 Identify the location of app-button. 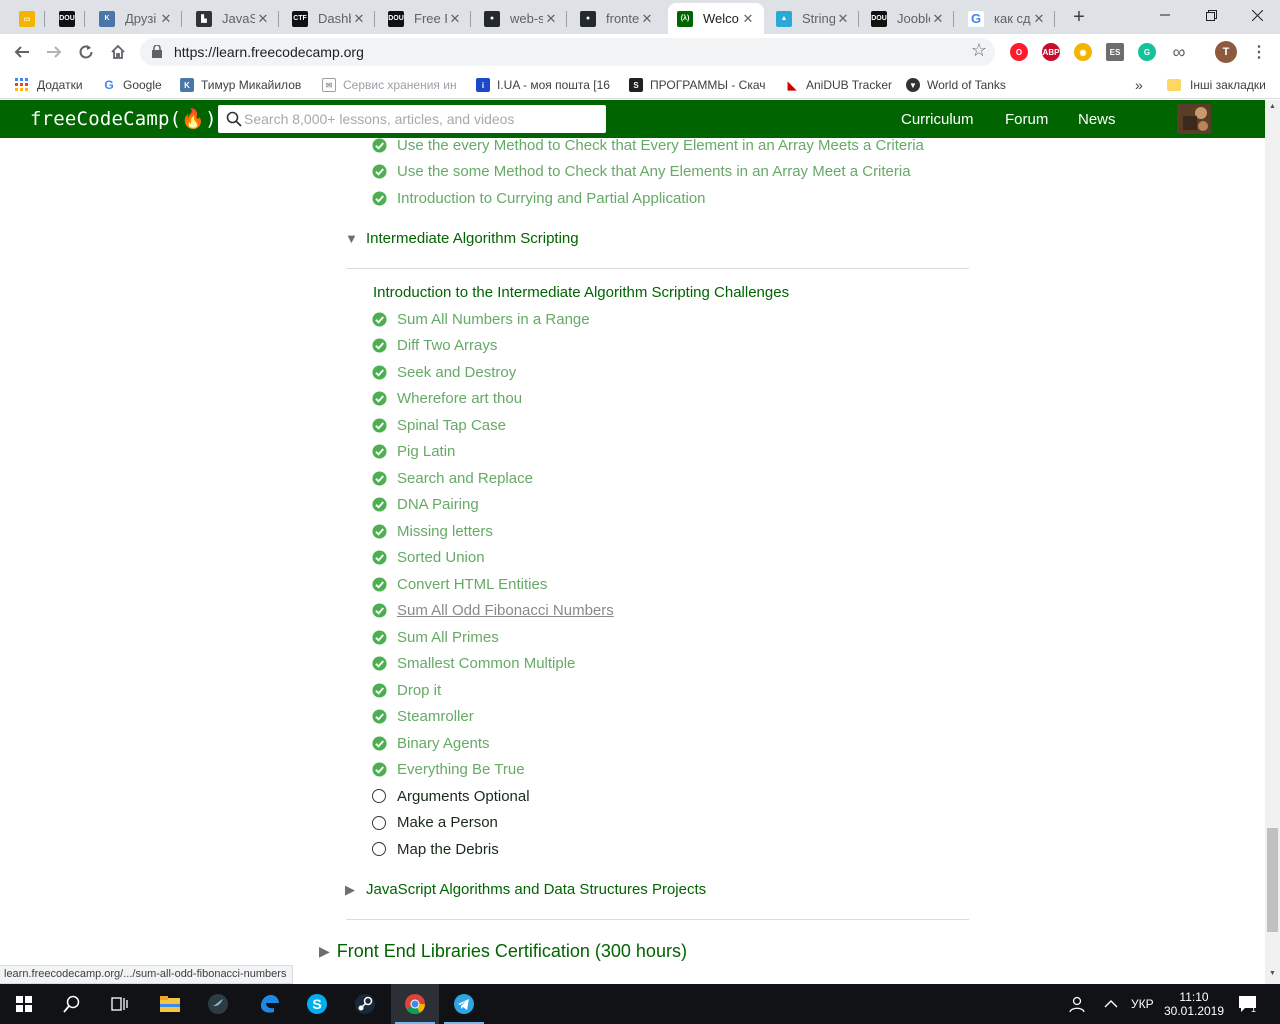
(218, 1004).